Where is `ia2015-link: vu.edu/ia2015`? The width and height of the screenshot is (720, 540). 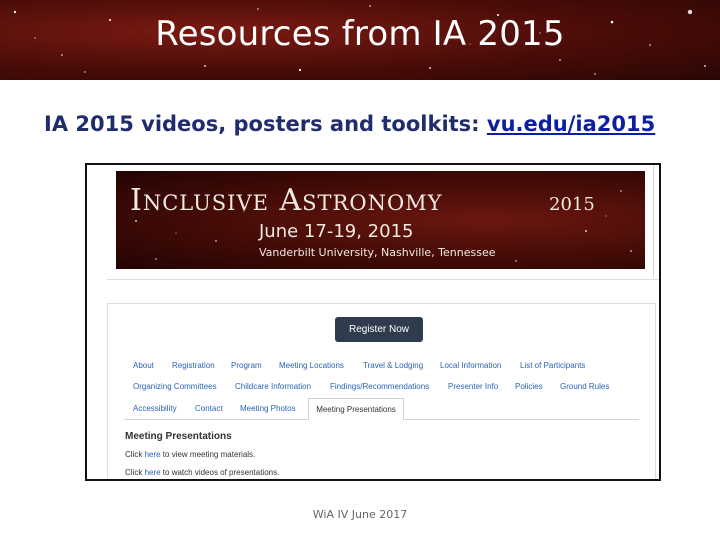
ia2015-link: vu.edu/ia2015 is located at coordinates (571, 124).